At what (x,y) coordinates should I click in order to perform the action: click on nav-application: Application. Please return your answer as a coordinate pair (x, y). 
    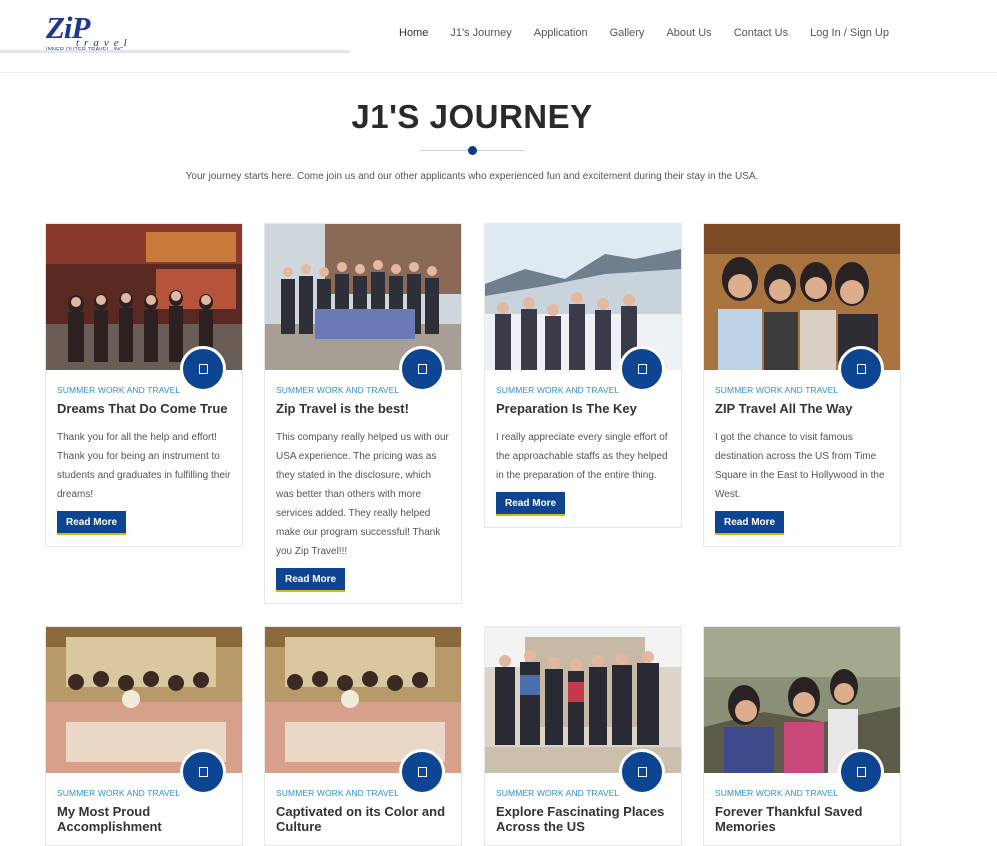
    Looking at the image, I should click on (561, 33).